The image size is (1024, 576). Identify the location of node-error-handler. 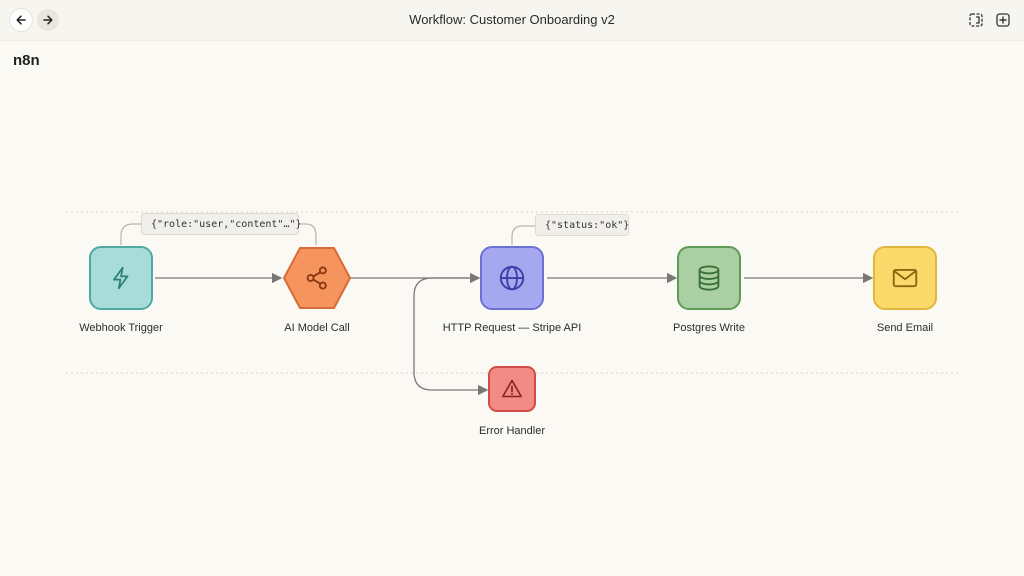
(512, 389).